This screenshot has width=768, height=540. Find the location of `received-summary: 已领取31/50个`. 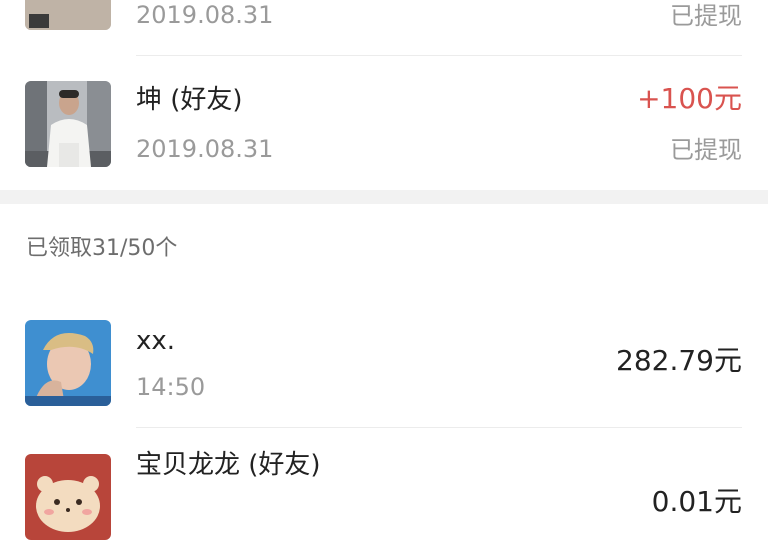

received-summary: 已领取31/50个 is located at coordinates (102, 248).